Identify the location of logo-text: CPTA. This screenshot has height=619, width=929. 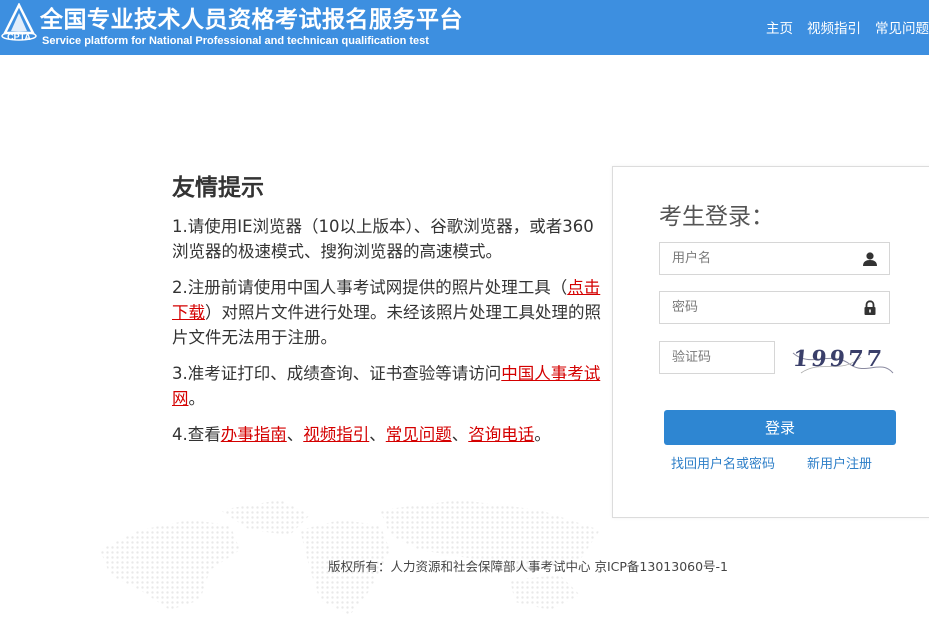
(19, 37).